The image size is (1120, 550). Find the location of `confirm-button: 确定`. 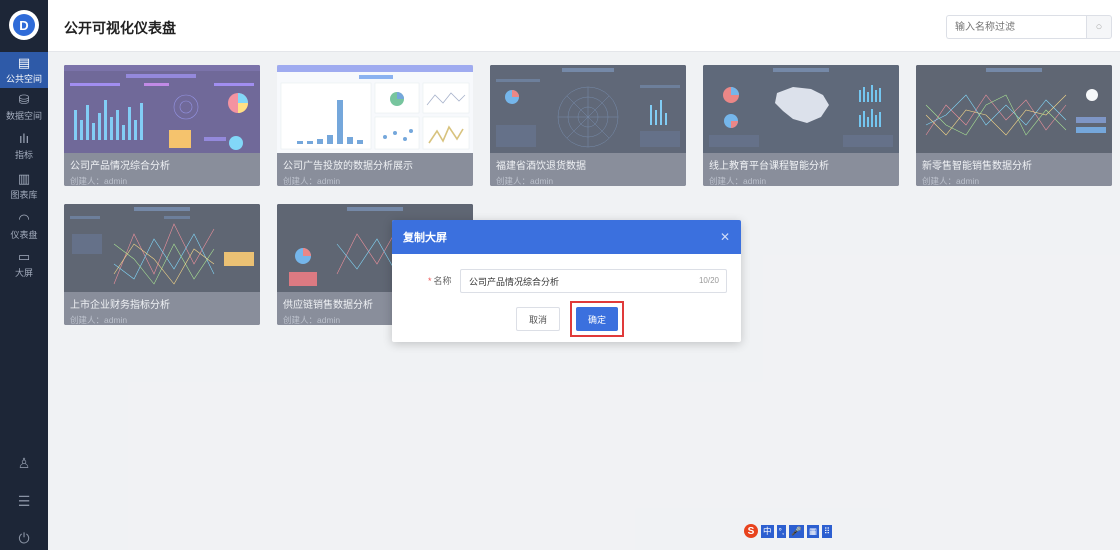

confirm-button: 确定 is located at coordinates (597, 319).